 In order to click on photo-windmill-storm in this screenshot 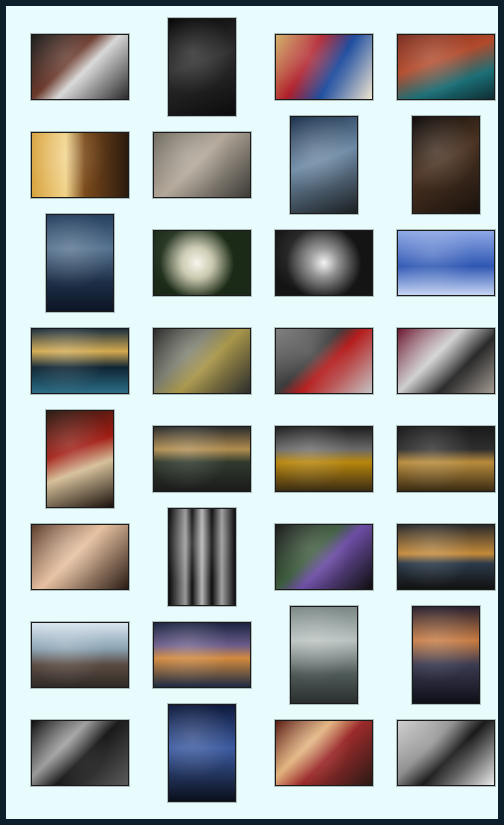, I will do `click(323, 459)`.